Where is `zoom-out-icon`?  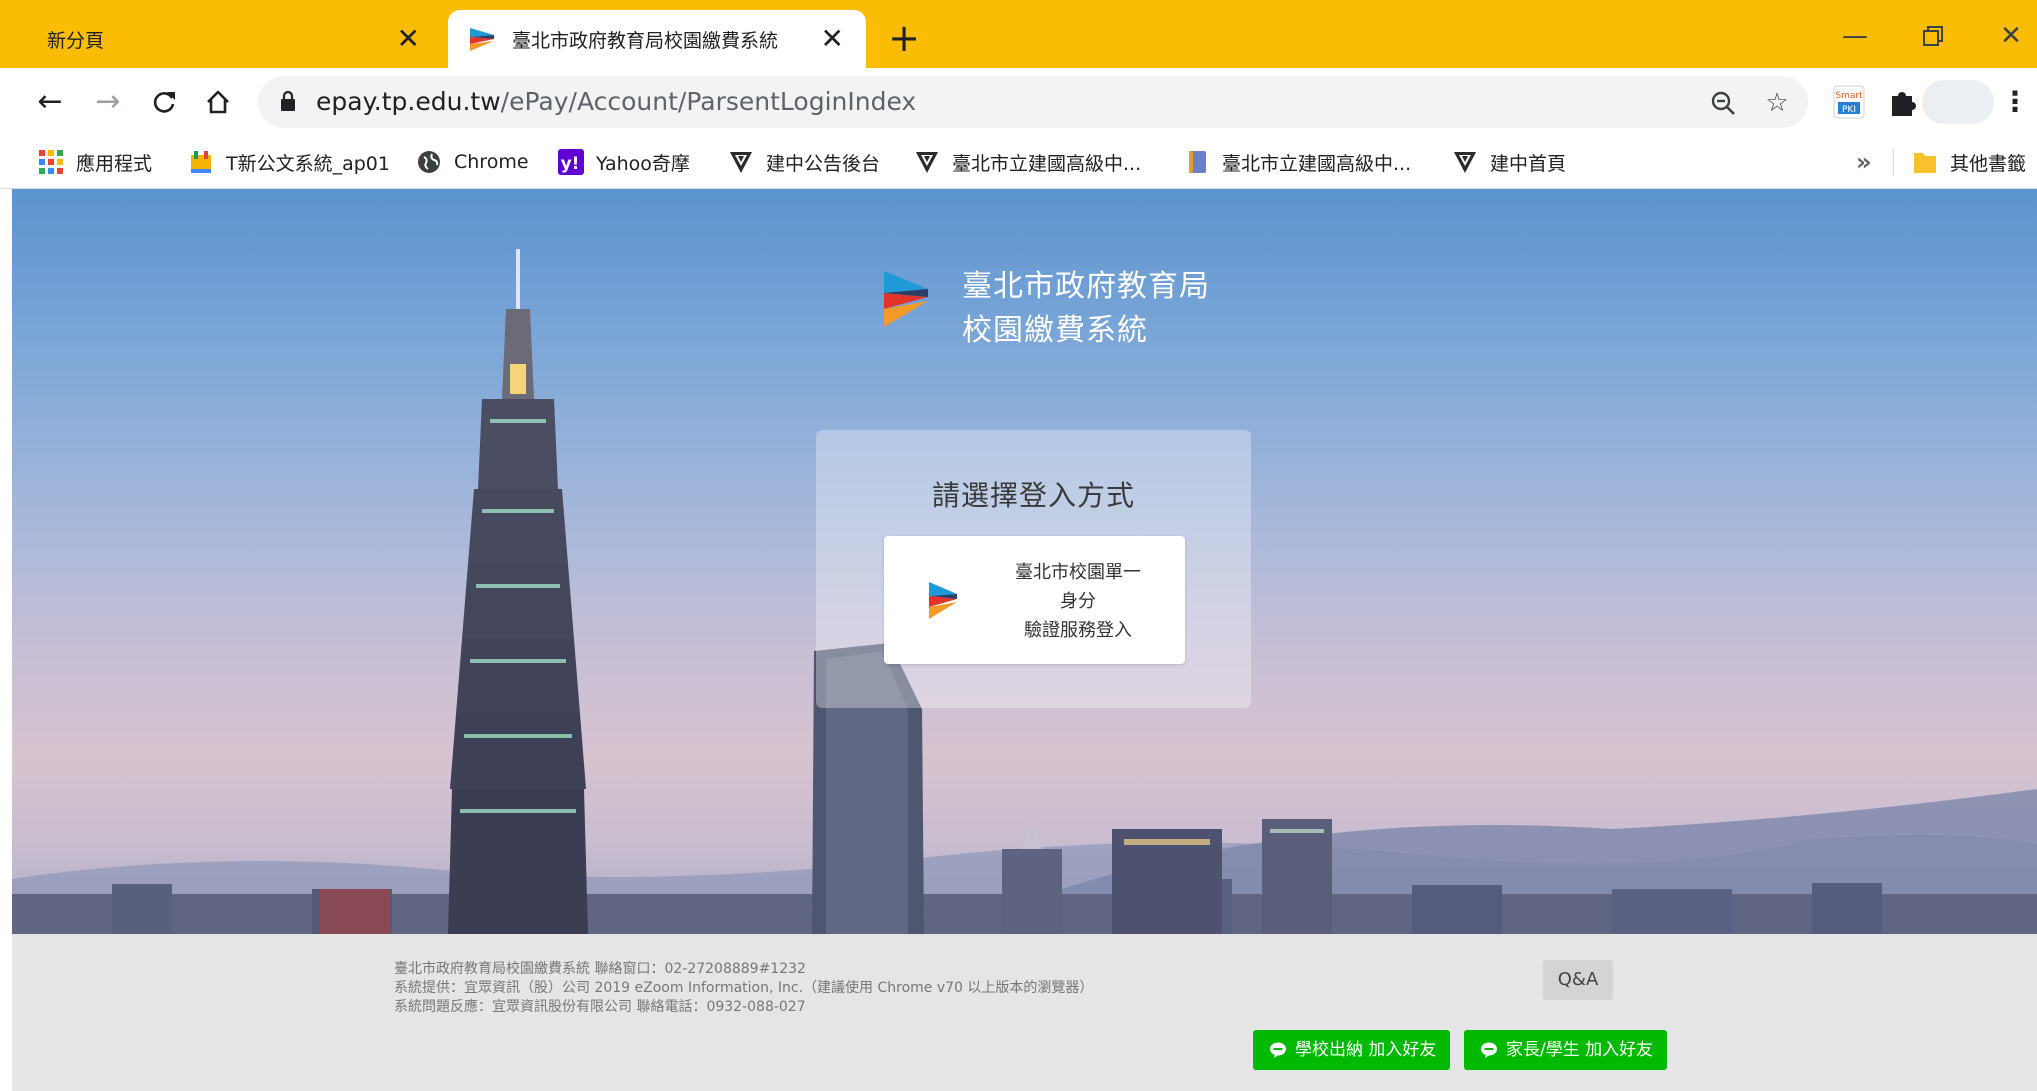 zoom-out-icon is located at coordinates (1723, 103).